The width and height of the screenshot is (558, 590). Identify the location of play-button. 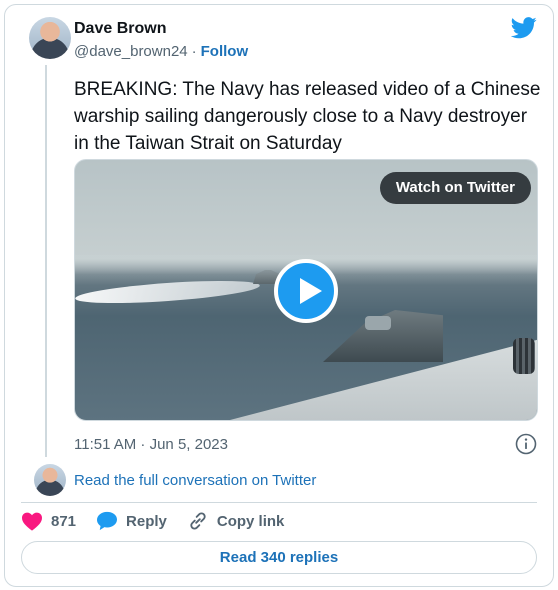
(306, 291).